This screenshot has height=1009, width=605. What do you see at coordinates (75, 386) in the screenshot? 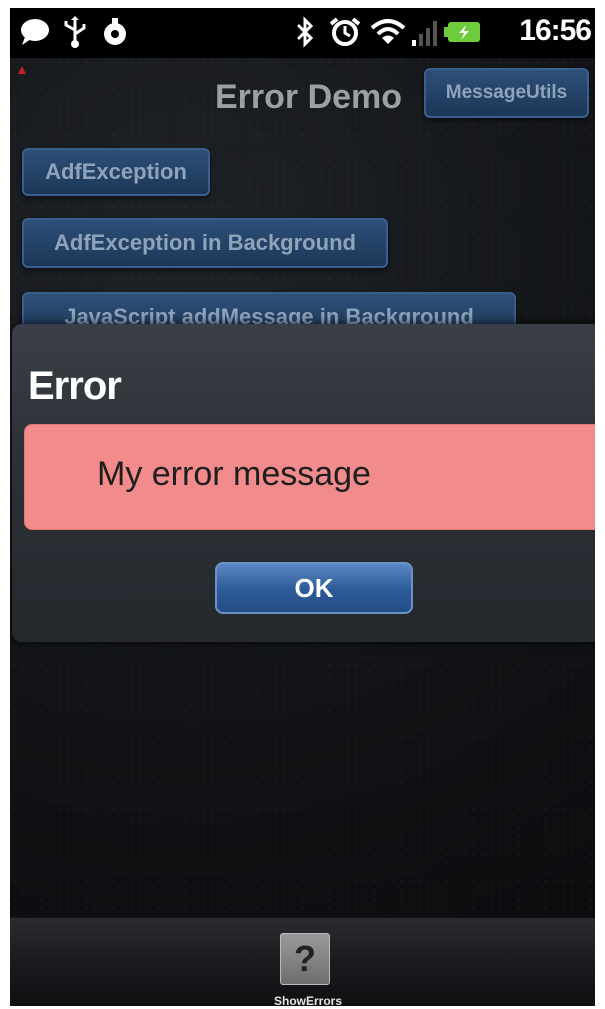
I see `dialog-title: Error` at bounding box center [75, 386].